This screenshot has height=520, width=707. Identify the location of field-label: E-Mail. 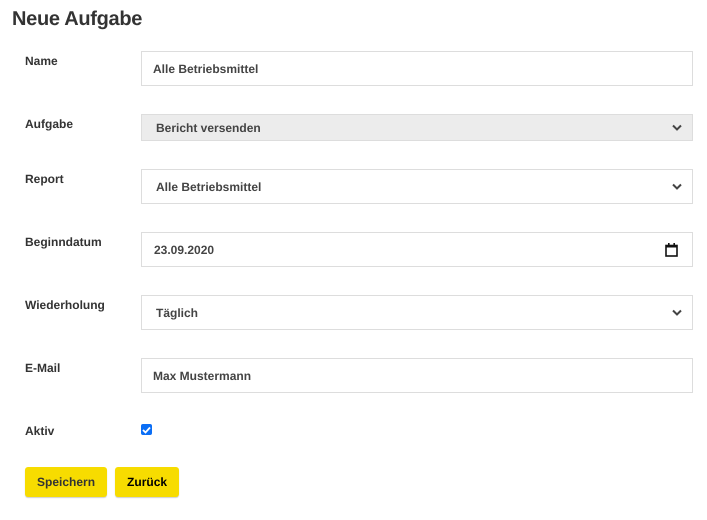
(43, 367).